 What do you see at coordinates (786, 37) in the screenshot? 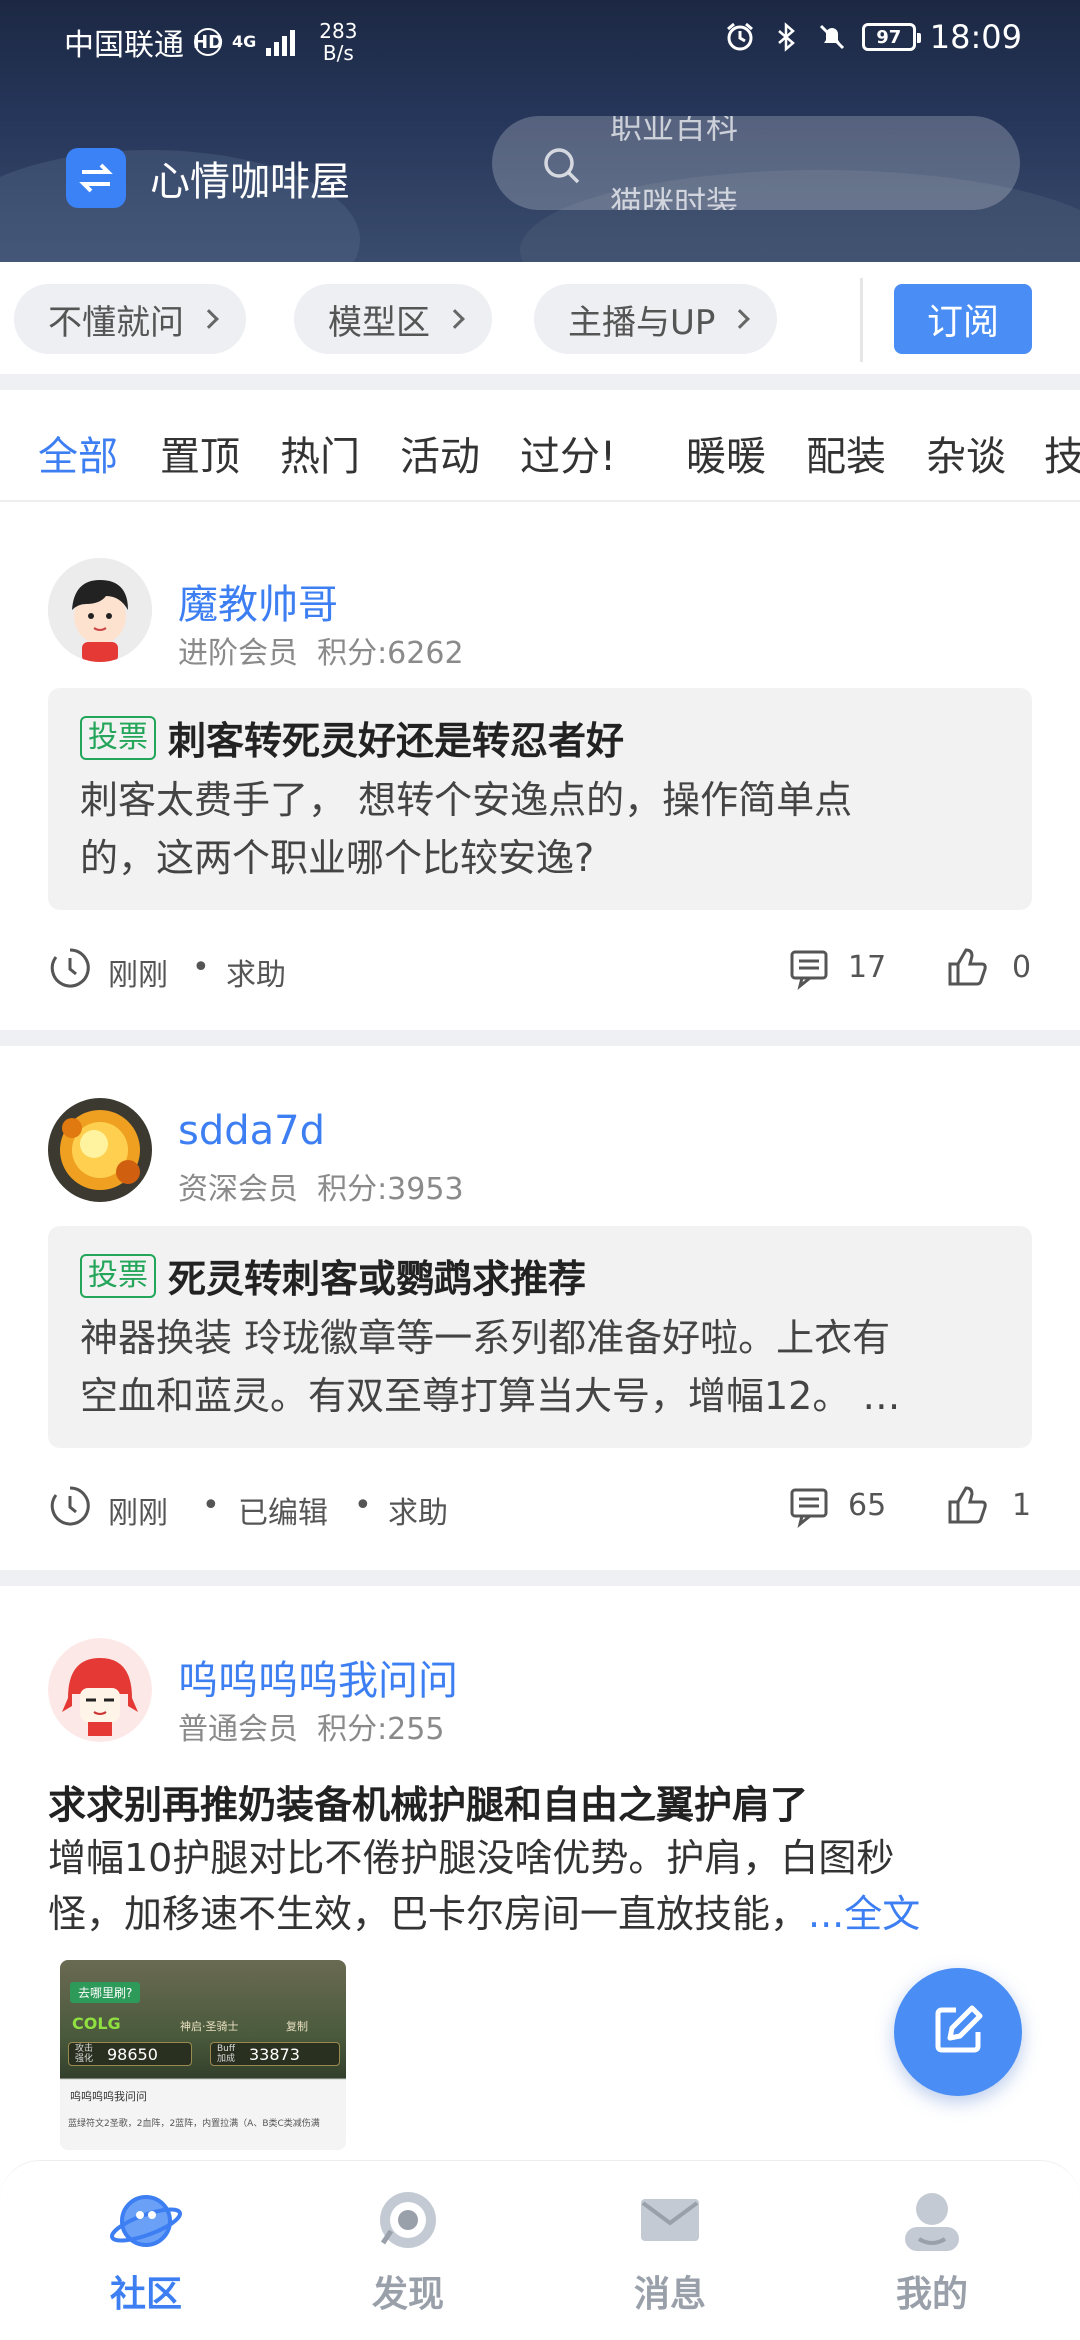
I see `bluetooth-icon` at bounding box center [786, 37].